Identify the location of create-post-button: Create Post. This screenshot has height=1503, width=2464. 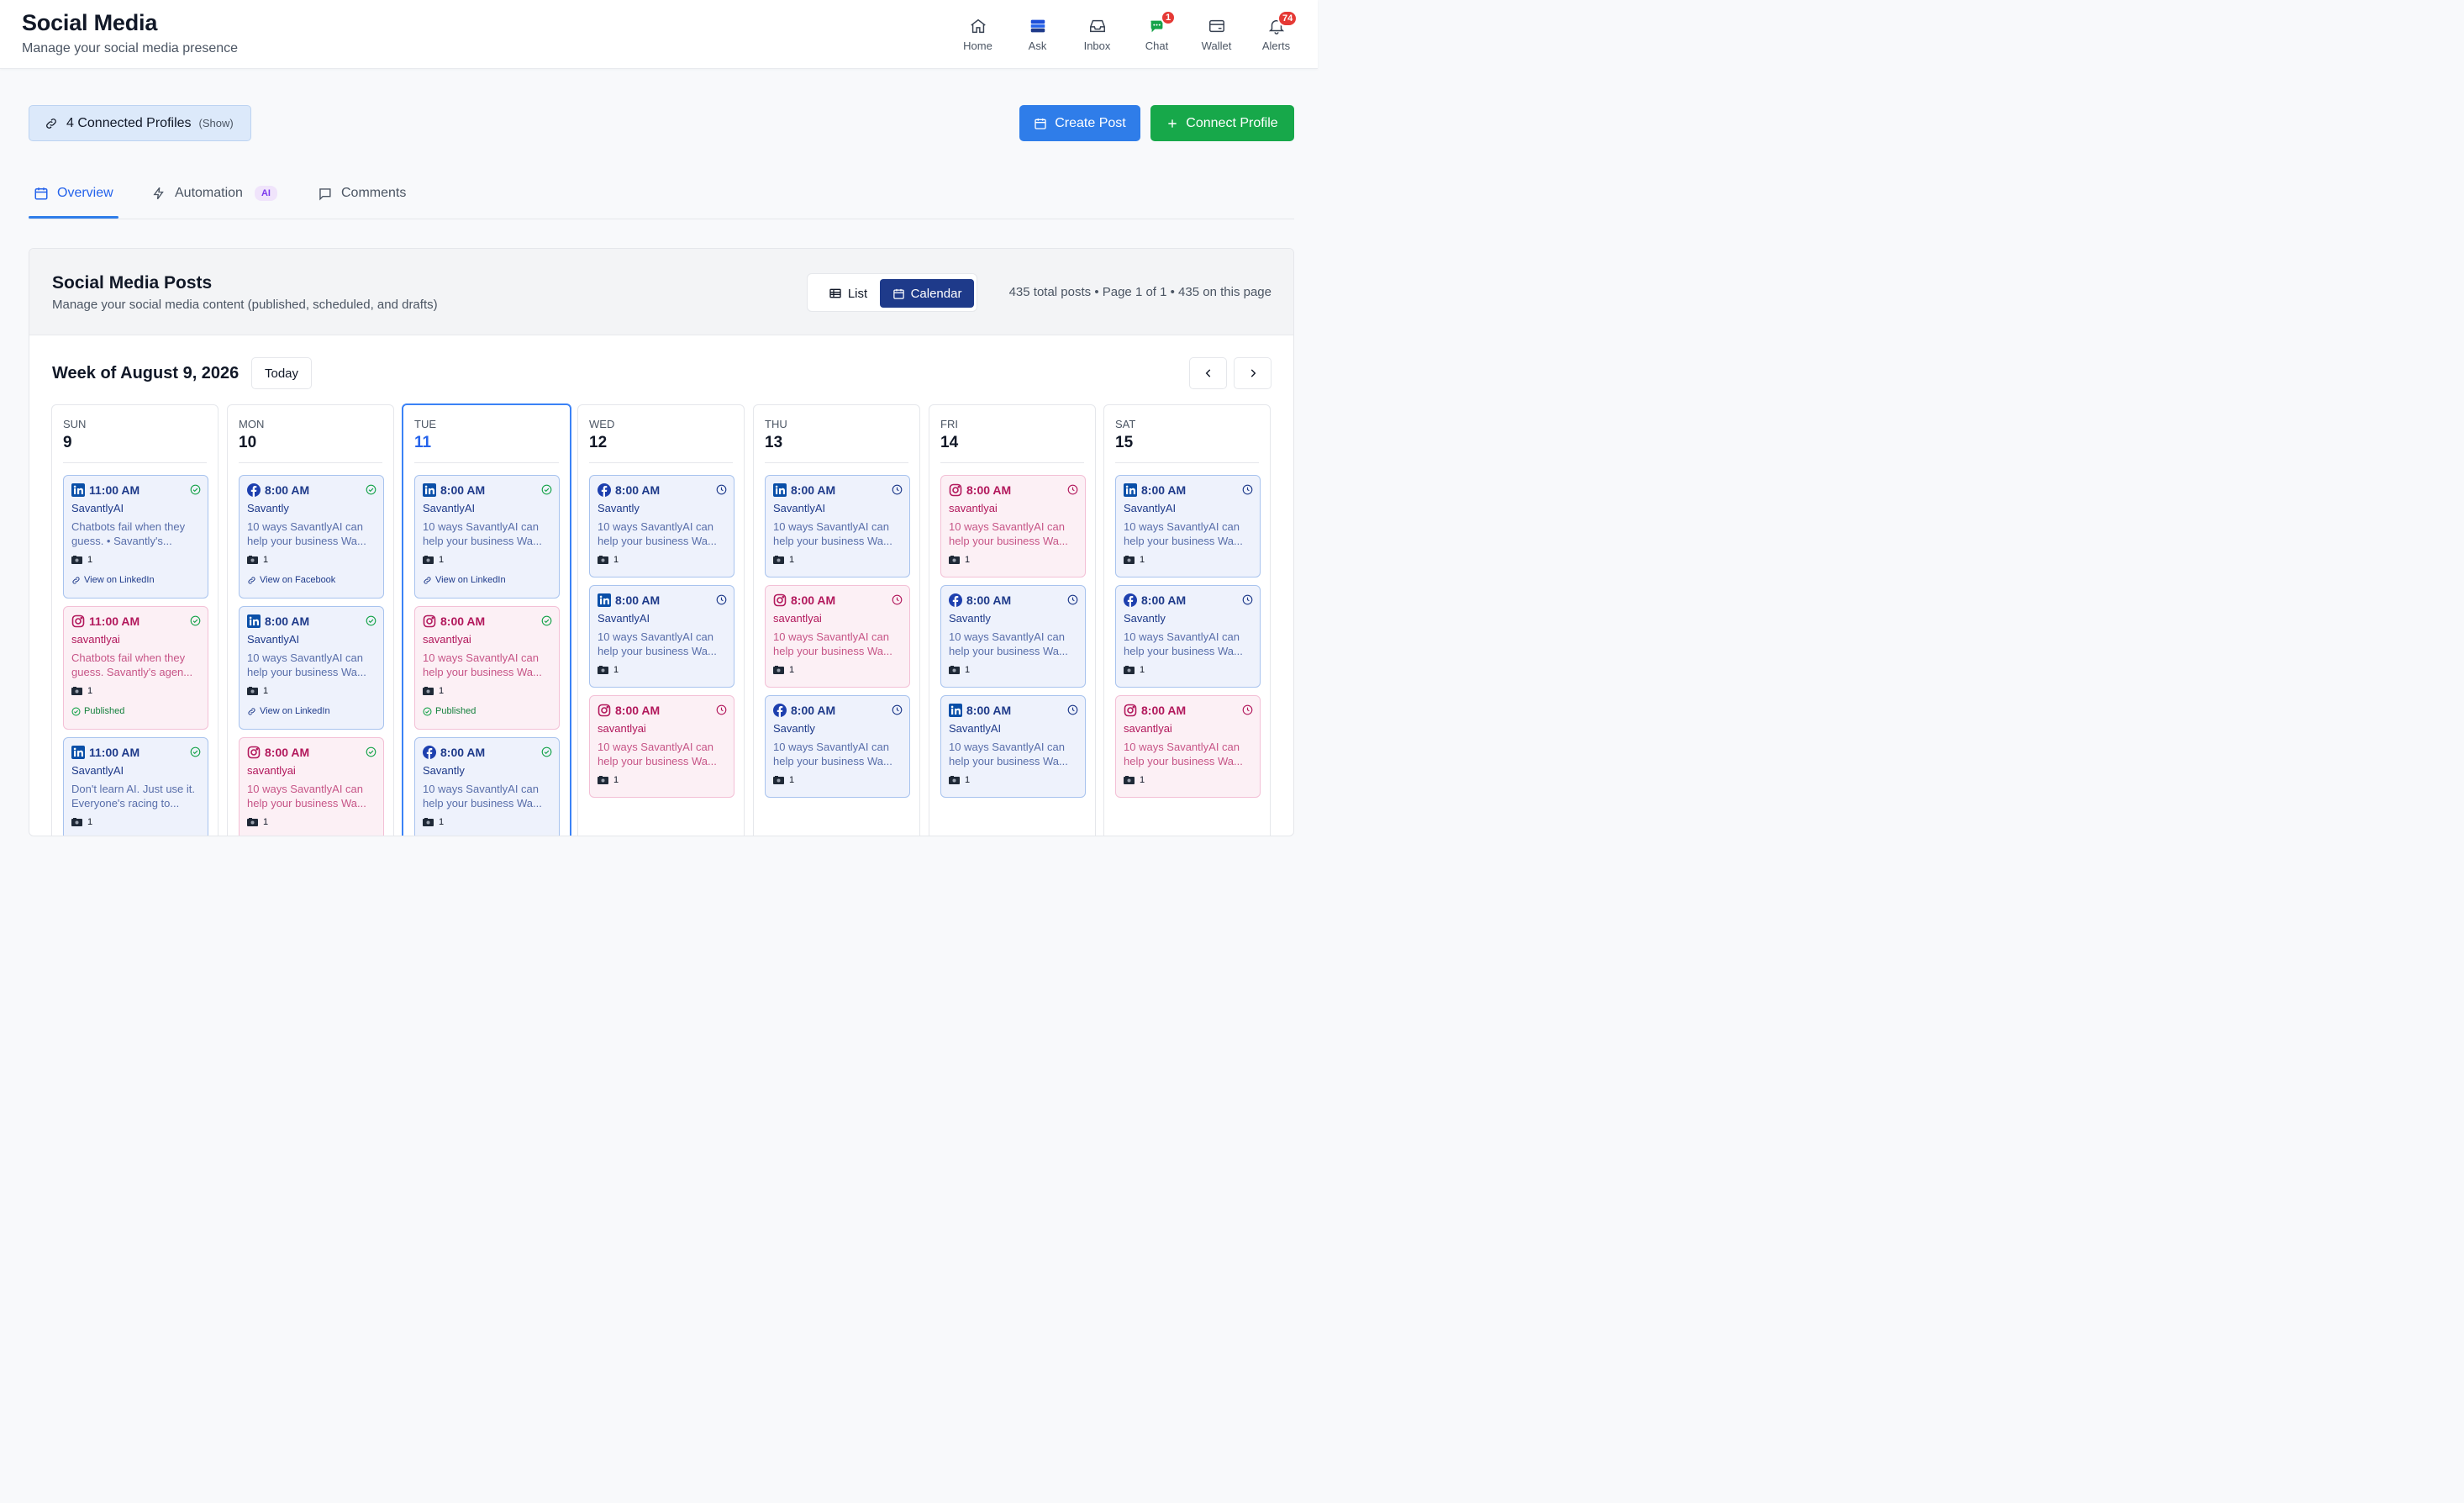
(1079, 123).